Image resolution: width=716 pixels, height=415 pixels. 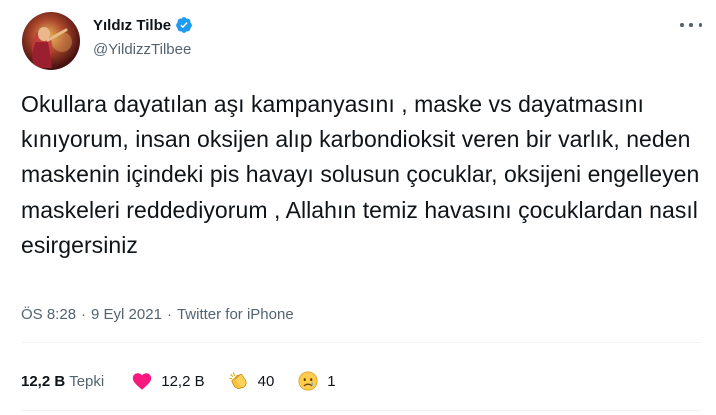 I want to click on more-options-icon, so click(x=691, y=25).